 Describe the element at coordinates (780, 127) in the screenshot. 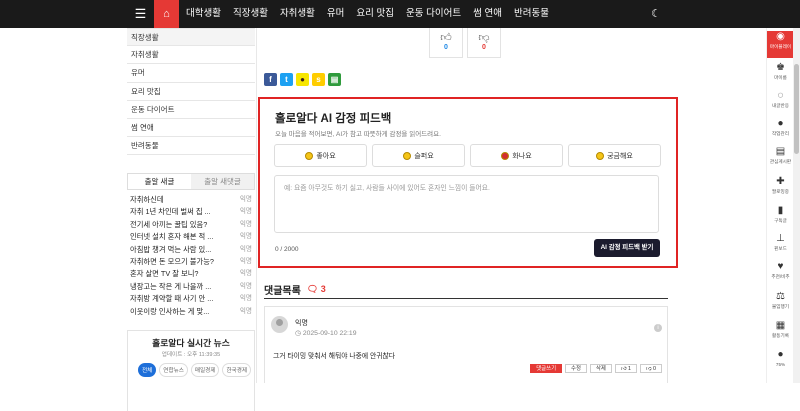

I see `right-bar-item: ● 작업관리` at that location.